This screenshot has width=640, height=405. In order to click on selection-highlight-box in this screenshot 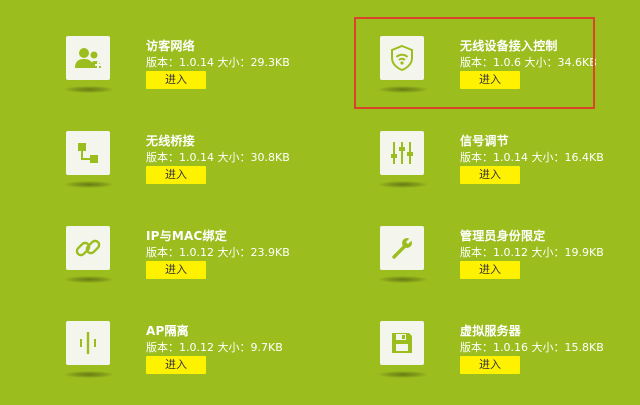, I will do `click(474, 63)`.